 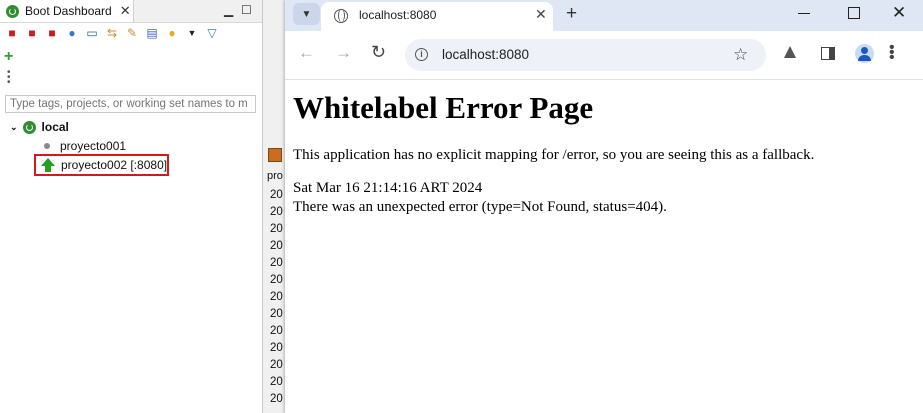 What do you see at coordinates (125, 11) in the screenshot?
I see `close-icon: ✕` at bounding box center [125, 11].